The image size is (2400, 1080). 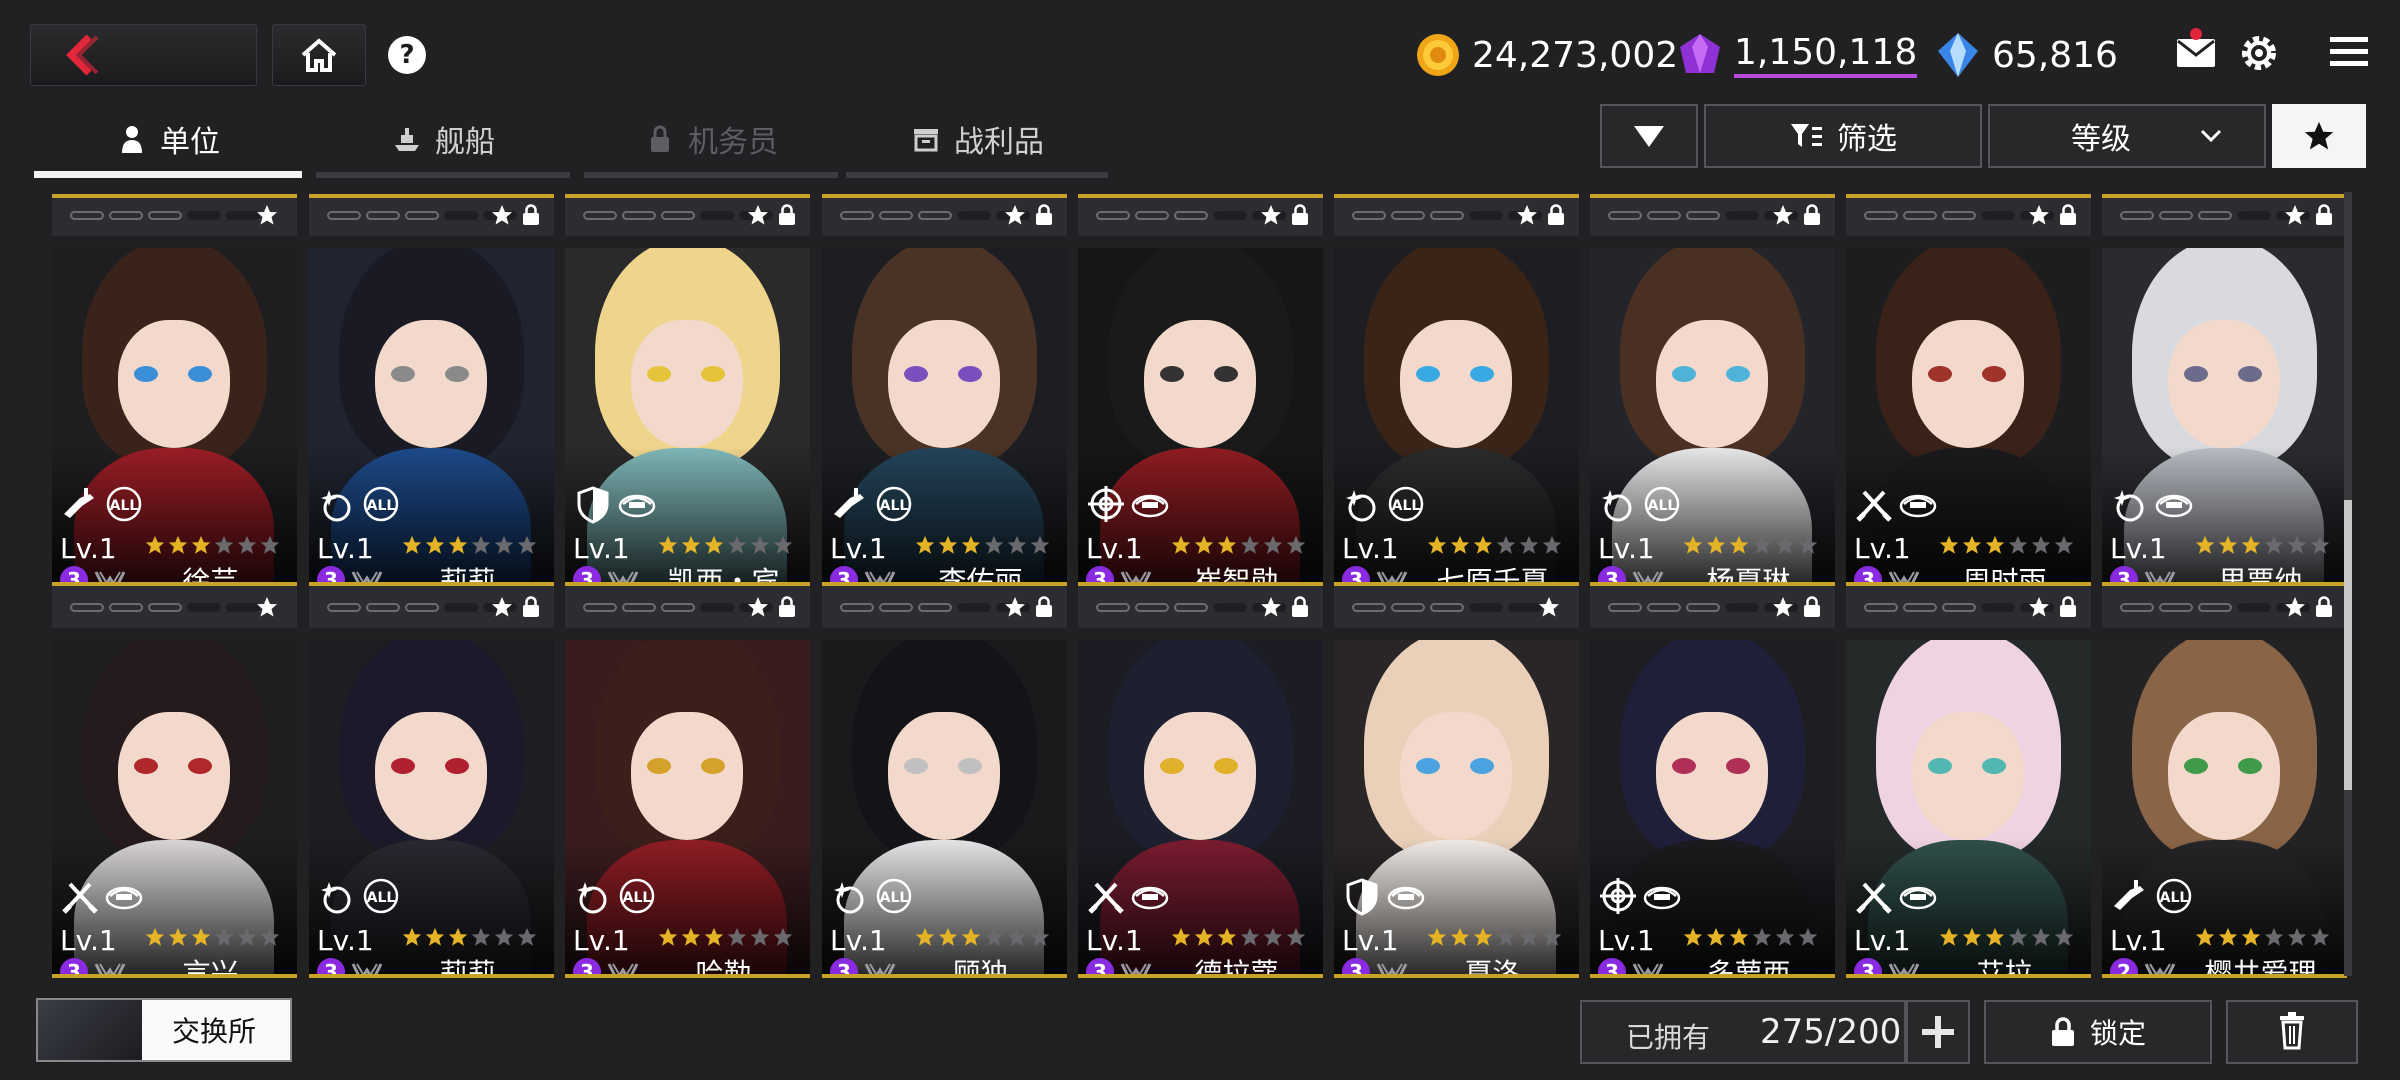 What do you see at coordinates (168, 139) in the screenshot?
I see `tab-units: 单位` at bounding box center [168, 139].